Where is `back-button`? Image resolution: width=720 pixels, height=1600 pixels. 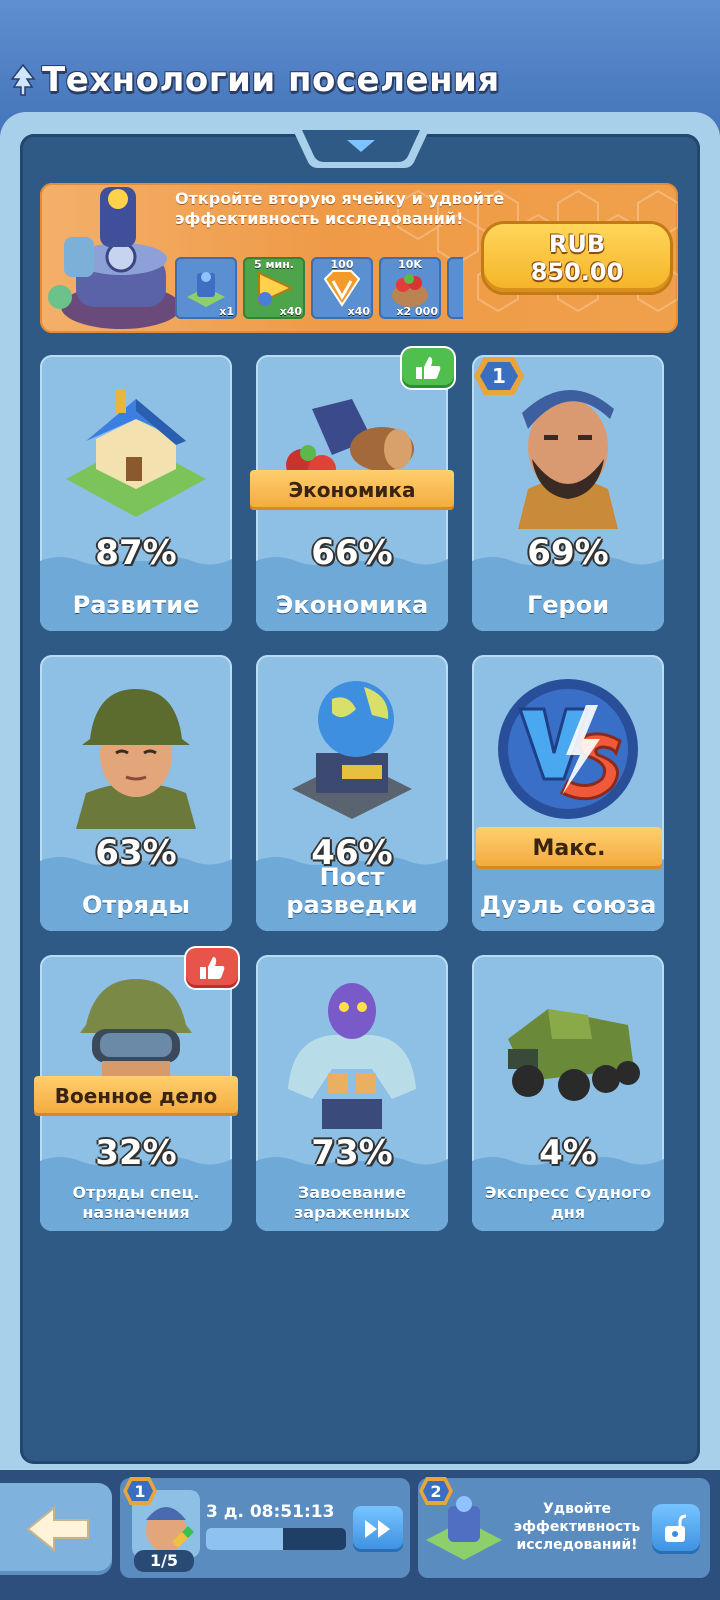 back-button is located at coordinates (56, 1529).